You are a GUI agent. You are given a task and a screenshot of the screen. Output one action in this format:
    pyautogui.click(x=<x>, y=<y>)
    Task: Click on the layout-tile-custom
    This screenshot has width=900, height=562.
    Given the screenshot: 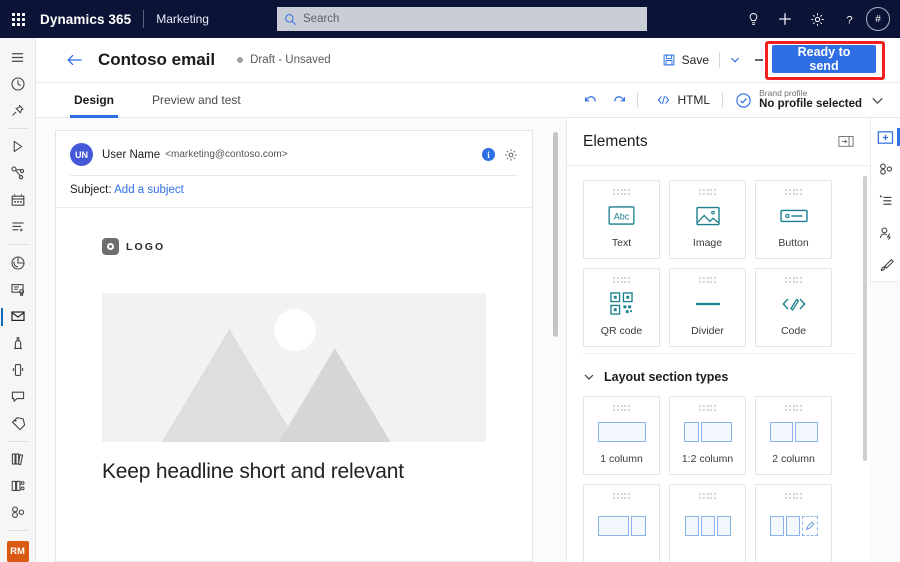 What is the action you would take?
    pyautogui.click(x=793, y=523)
    